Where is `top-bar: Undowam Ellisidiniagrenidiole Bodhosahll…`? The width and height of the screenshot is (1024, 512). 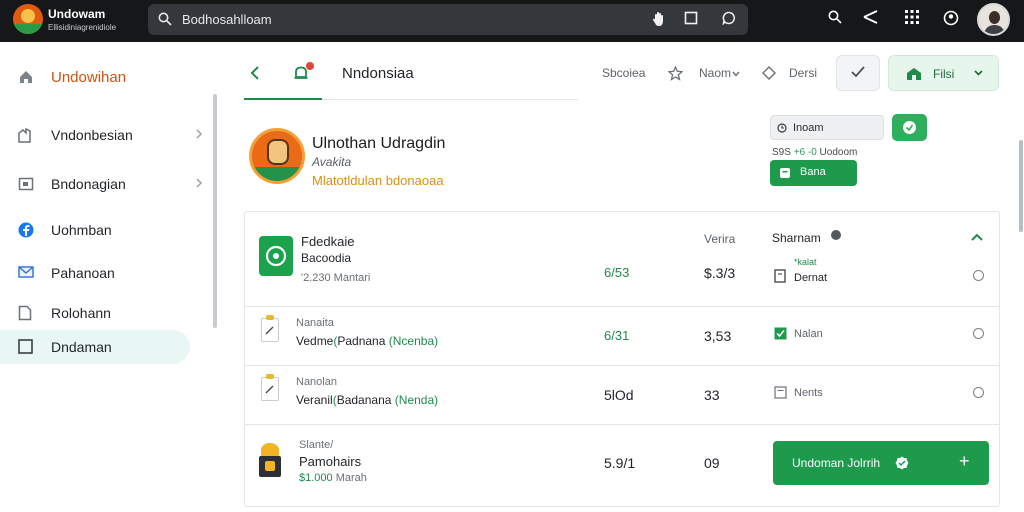 top-bar: Undowam Ellisidiniagrenidiole Bodhosahll… is located at coordinates (512, 21).